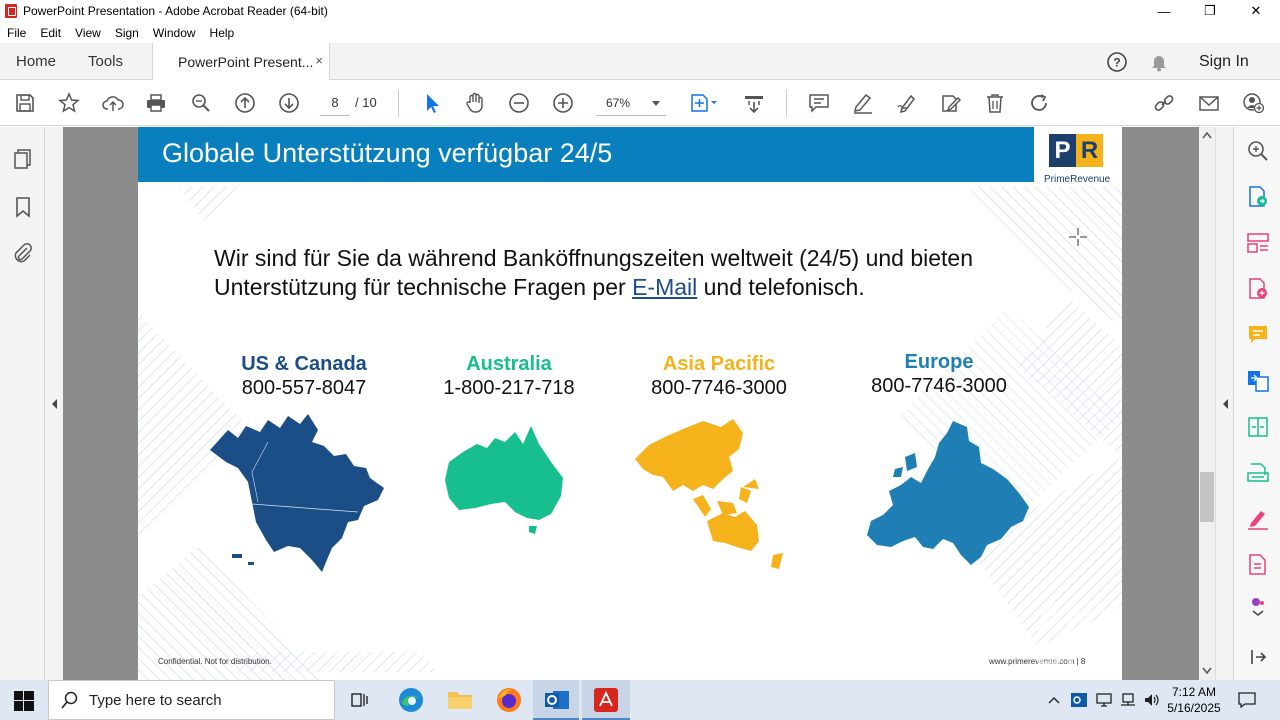 This screenshot has width=1280, height=720. I want to click on notification-bell-icon, so click(1159, 62).